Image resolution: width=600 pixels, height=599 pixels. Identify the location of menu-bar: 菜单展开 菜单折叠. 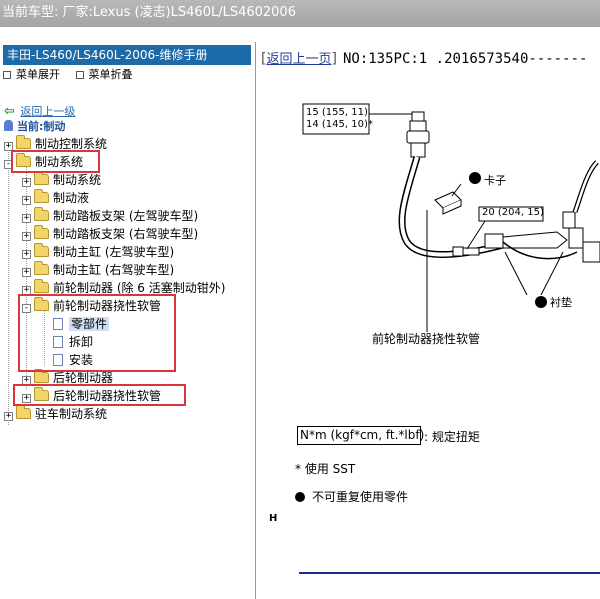
(127, 75).